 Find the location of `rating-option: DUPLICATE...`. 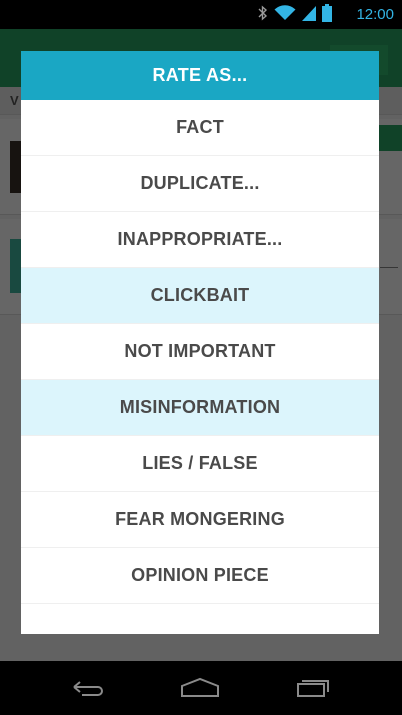

rating-option: DUPLICATE... is located at coordinates (200, 184).